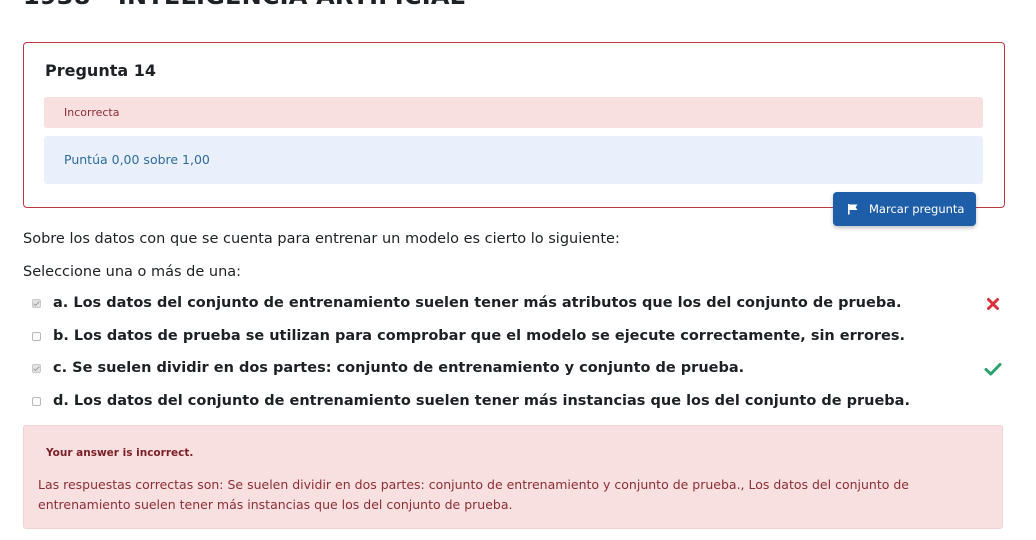 The width and height of the screenshot is (1036, 540). Describe the element at coordinates (917, 209) in the screenshot. I see `flag-question-label: Marcar pregunta` at that location.